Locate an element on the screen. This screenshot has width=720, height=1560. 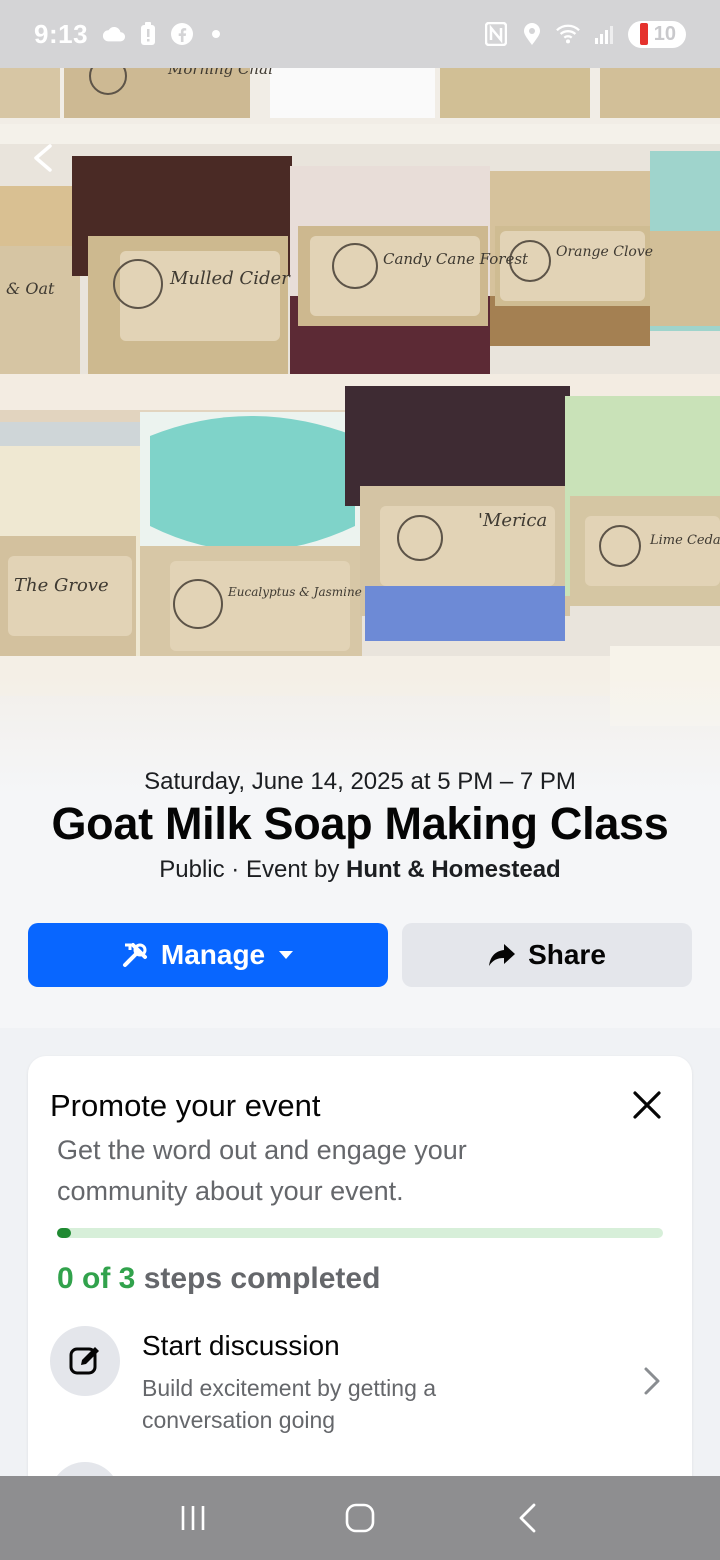
system-navigation-bar is located at coordinates (360, 1518).